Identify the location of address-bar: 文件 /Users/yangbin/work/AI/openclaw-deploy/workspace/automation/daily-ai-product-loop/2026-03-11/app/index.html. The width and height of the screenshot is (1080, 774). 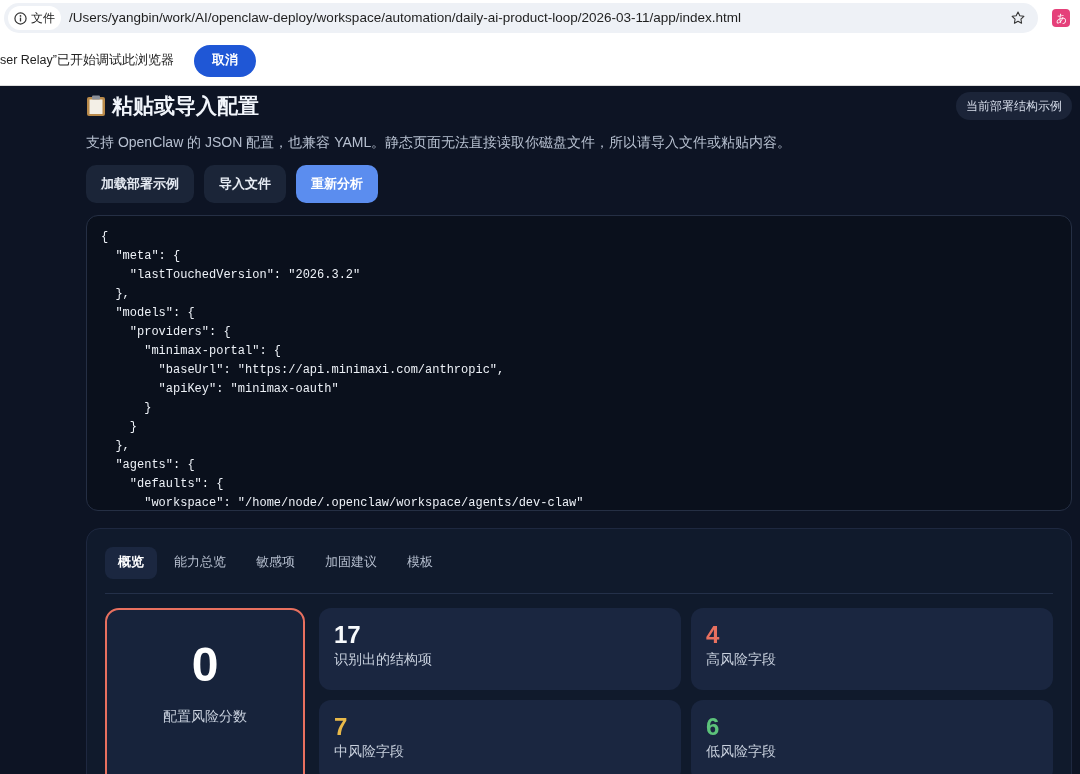
(521, 18).